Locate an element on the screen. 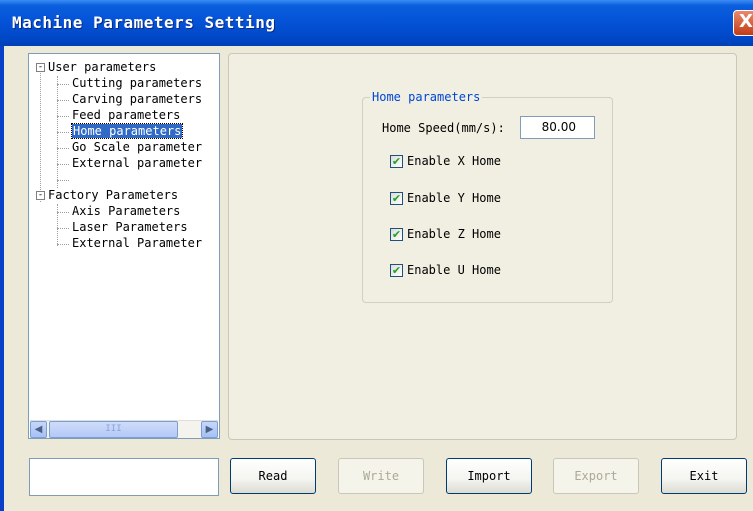  home-speed-input: 80.00 is located at coordinates (557, 127).